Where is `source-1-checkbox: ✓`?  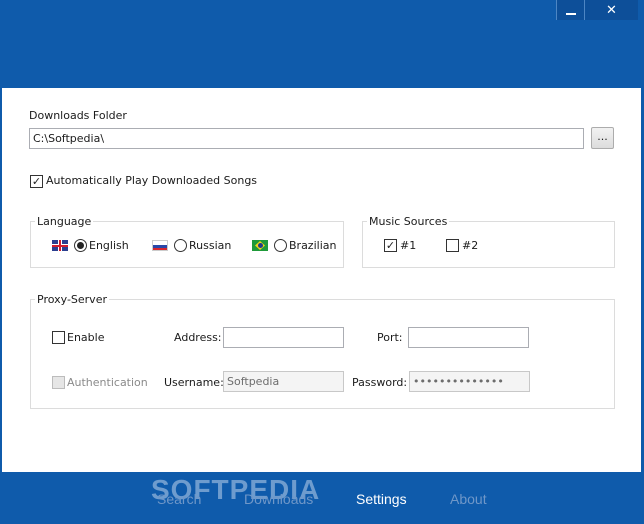
source-1-checkbox: ✓ is located at coordinates (390, 245).